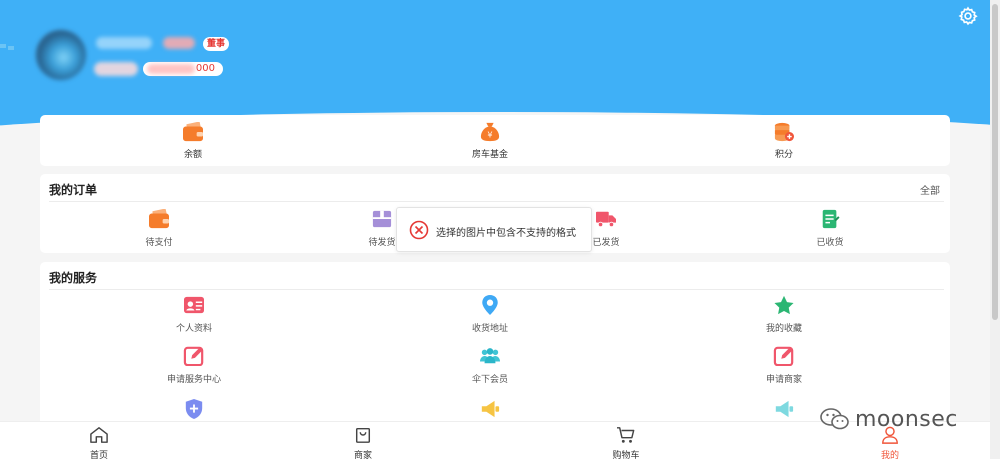 The width and height of the screenshot is (1000, 459). I want to click on error-circle-icon, so click(419, 230).